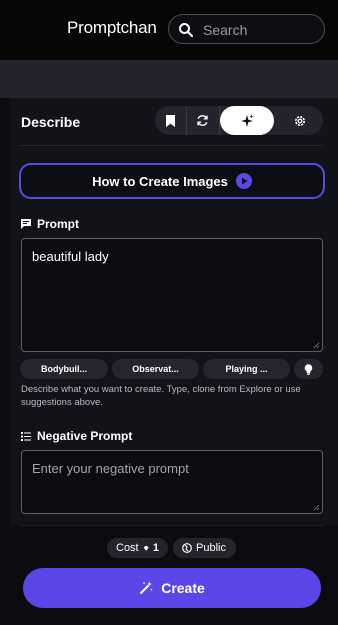  What do you see at coordinates (146, 548) in the screenshot?
I see `gem-icon` at bounding box center [146, 548].